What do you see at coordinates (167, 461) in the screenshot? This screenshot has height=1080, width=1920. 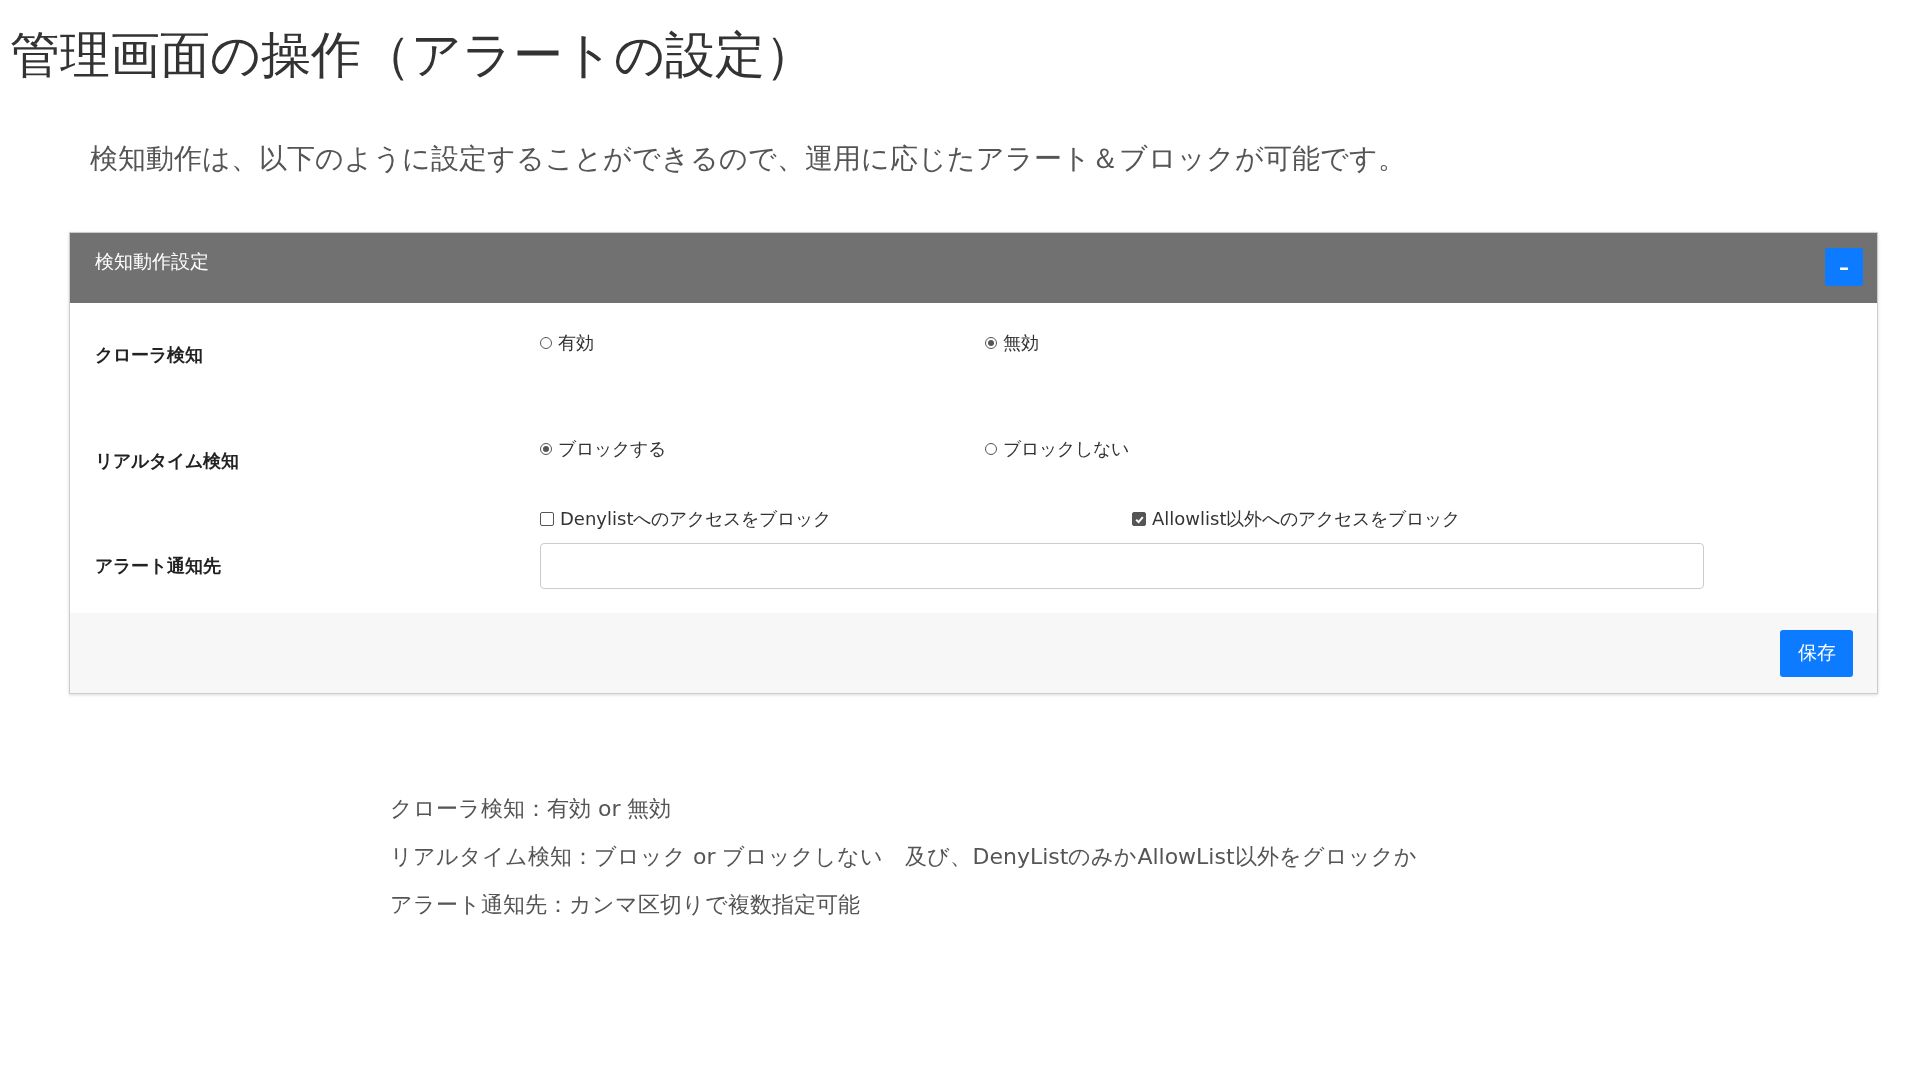 I see `setting-label: リアルタイム検知` at bounding box center [167, 461].